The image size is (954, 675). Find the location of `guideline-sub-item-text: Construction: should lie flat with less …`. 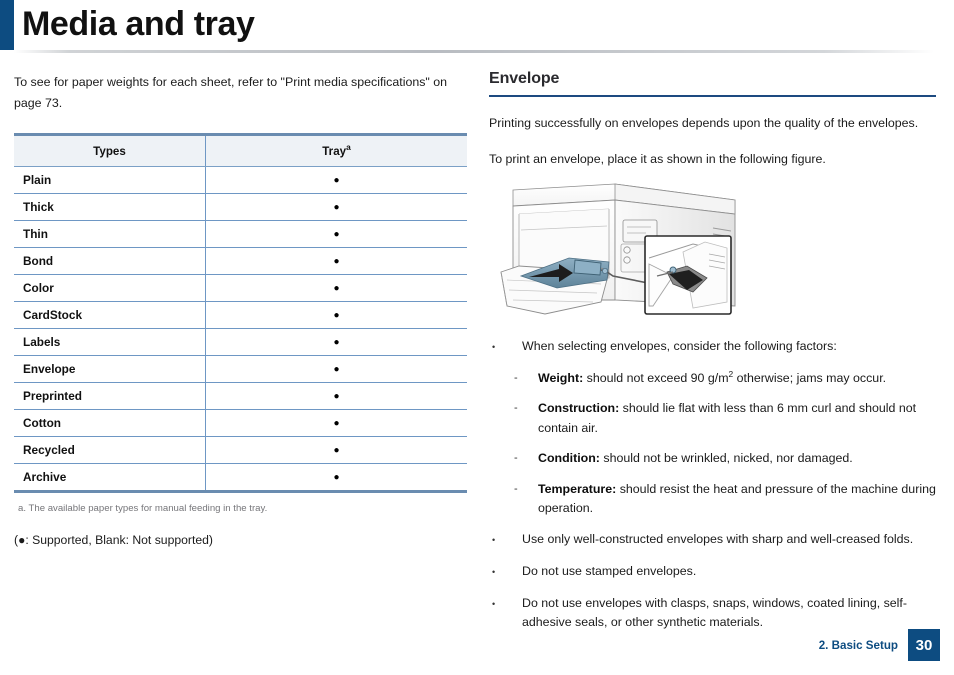

guideline-sub-item-text: Construction: should lie flat with less … is located at coordinates (737, 418).